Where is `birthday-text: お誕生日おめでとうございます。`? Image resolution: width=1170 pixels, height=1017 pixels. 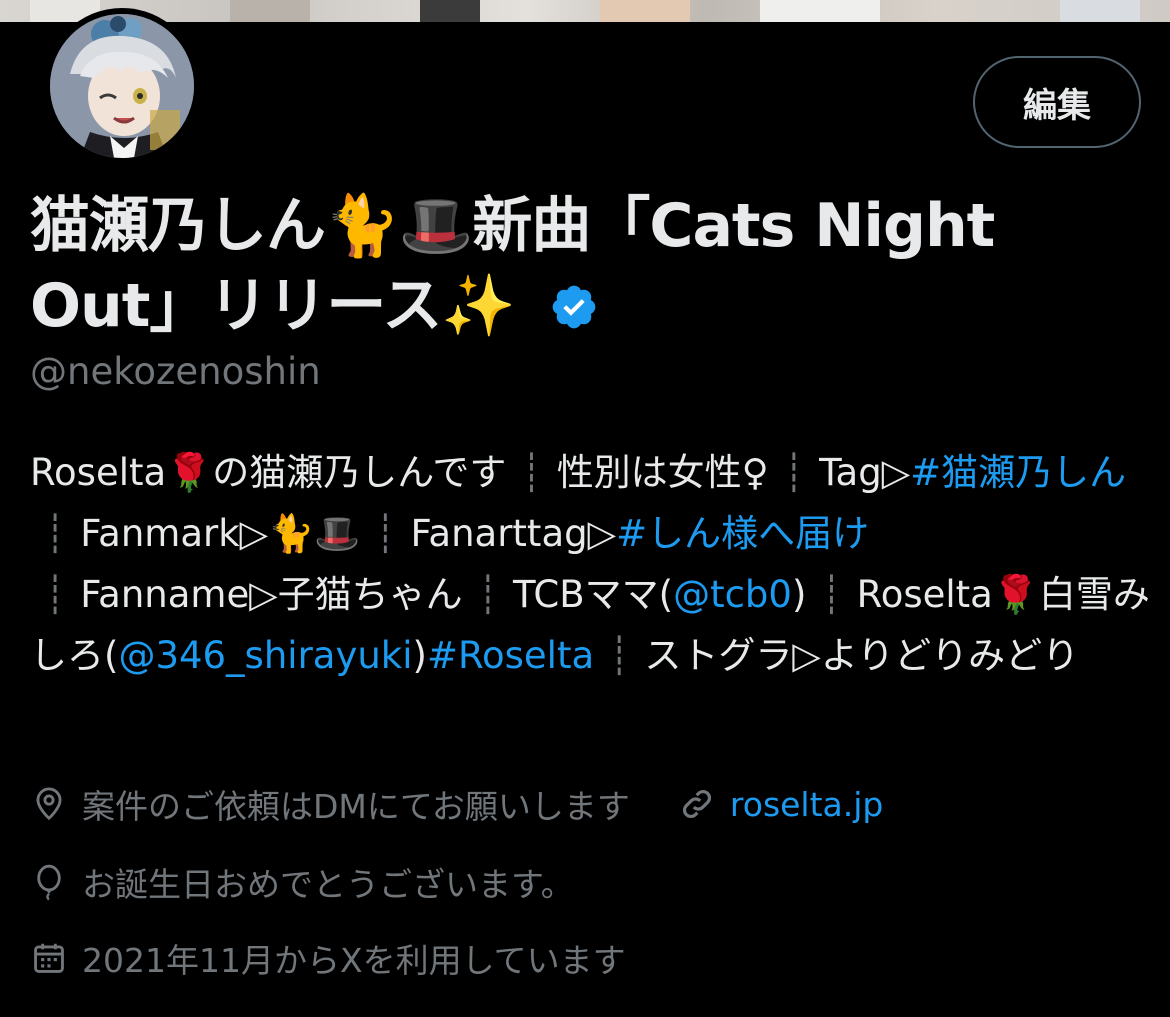 birthday-text: お誕生日おめでとうございます。 is located at coordinates (328, 884).